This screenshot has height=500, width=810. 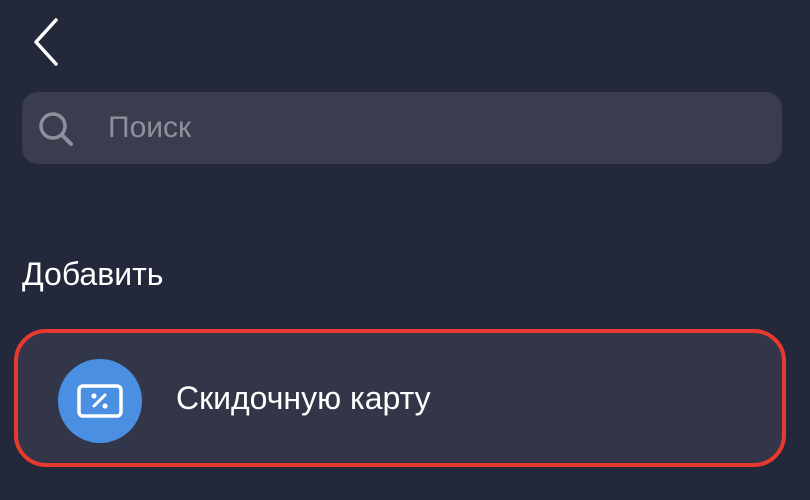 I want to click on discount-card-icon-circle, so click(x=100, y=401).